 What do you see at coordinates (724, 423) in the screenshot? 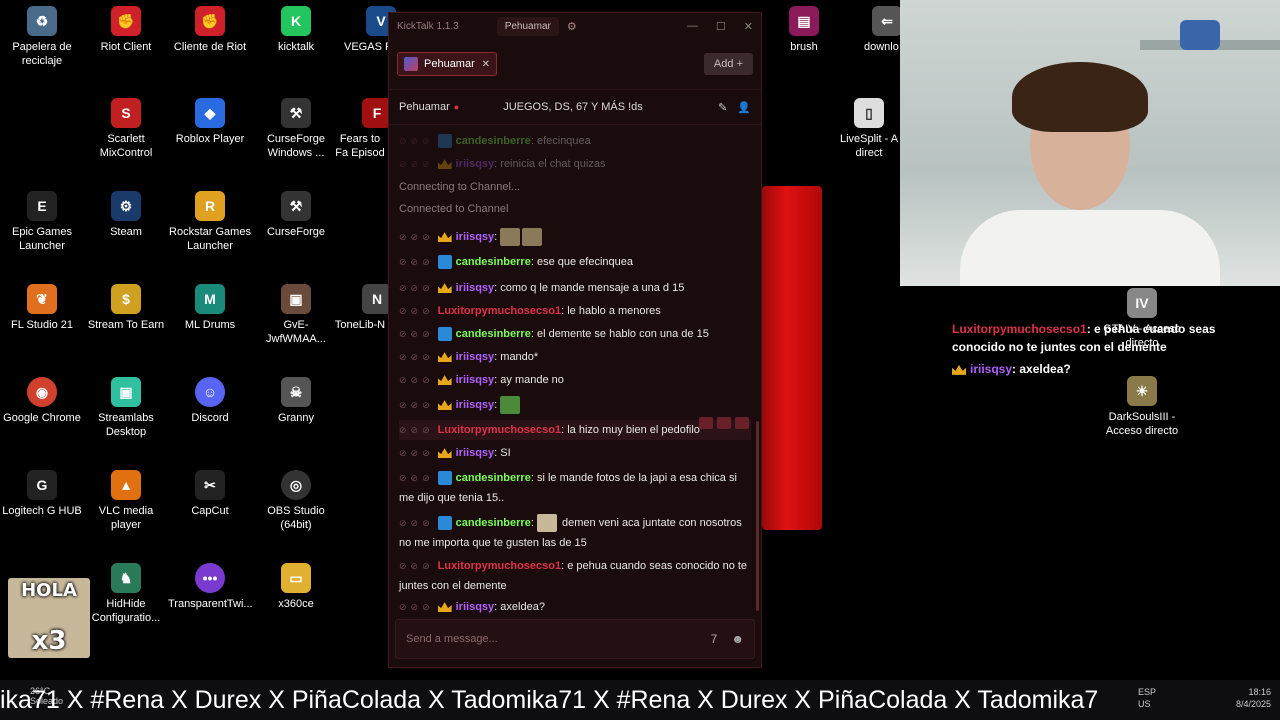
I see `reply-icon` at bounding box center [724, 423].